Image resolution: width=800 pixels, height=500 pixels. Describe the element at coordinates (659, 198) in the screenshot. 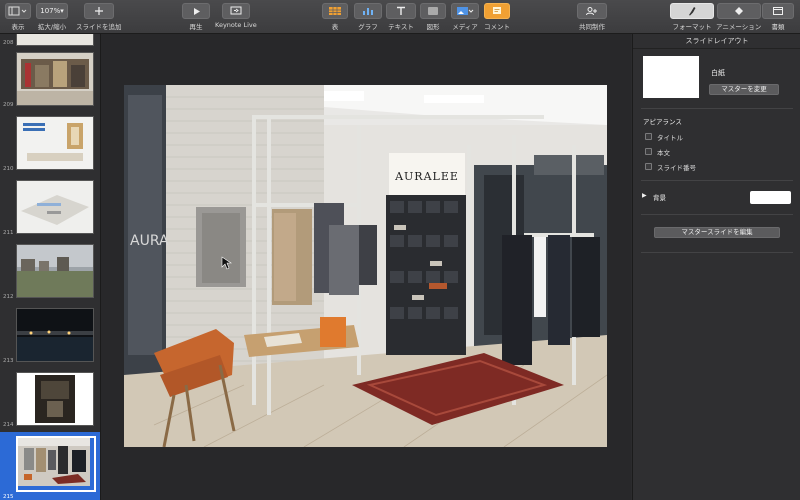

I see `background-label: 背景` at that location.